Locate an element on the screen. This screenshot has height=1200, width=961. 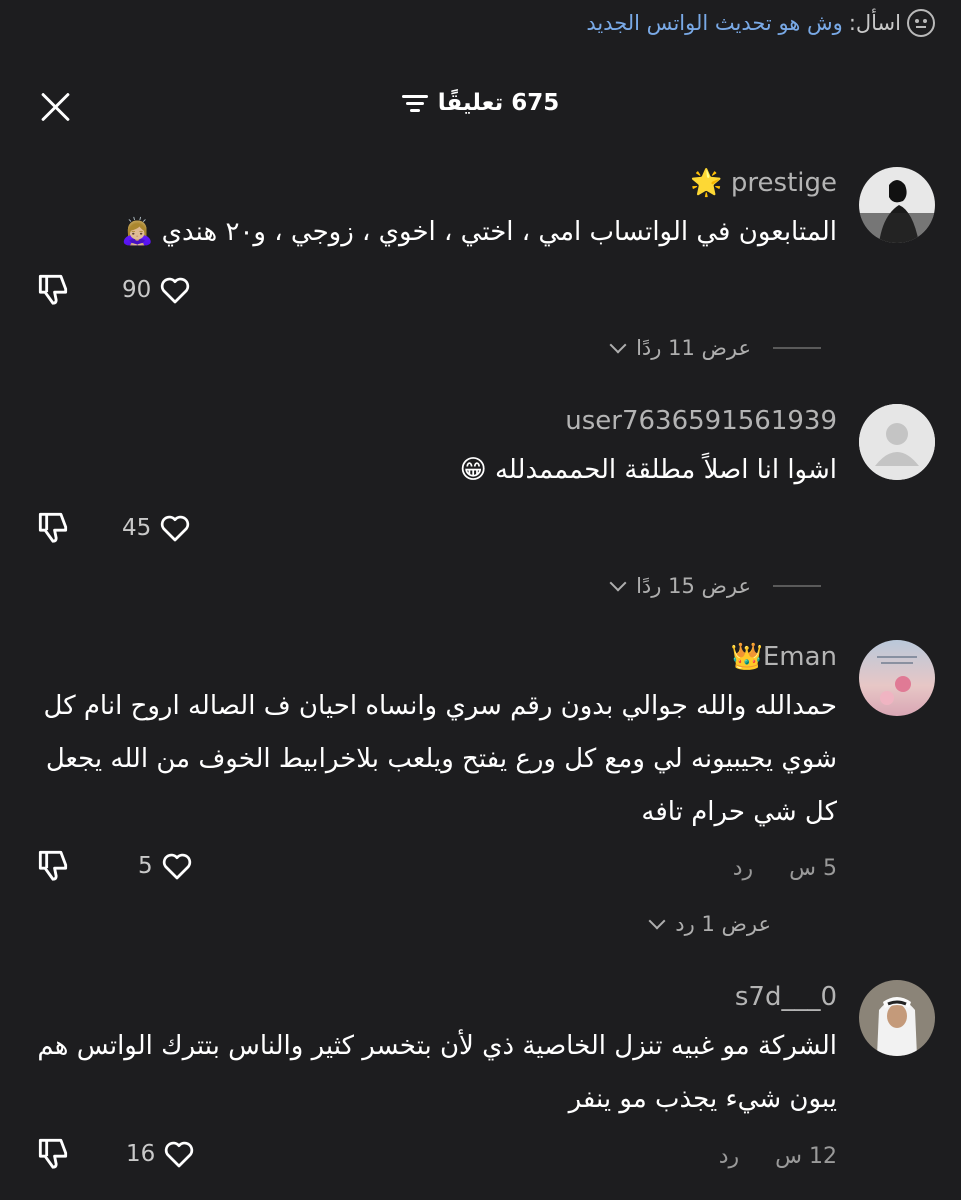
view-replies-label: عرض 11 ردًا is located at coordinates (693, 348).